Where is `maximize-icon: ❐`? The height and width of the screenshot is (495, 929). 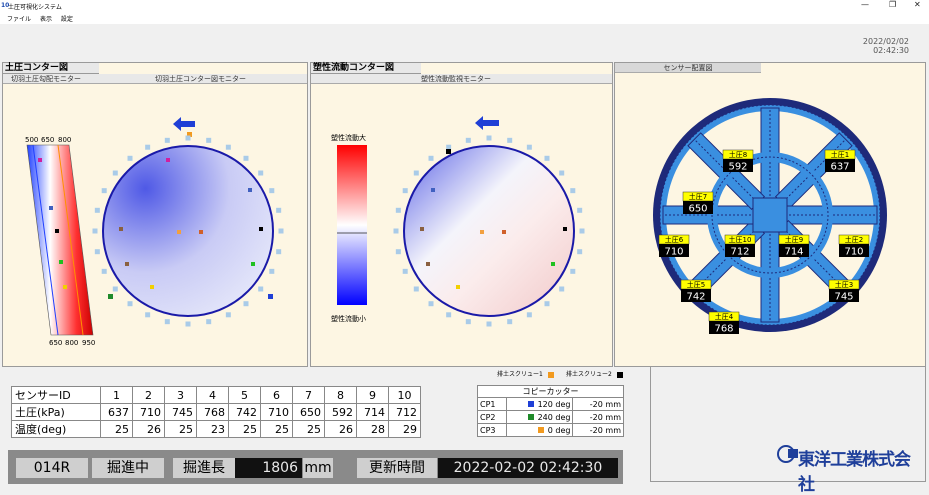 maximize-icon: ❐ is located at coordinates (892, 4).